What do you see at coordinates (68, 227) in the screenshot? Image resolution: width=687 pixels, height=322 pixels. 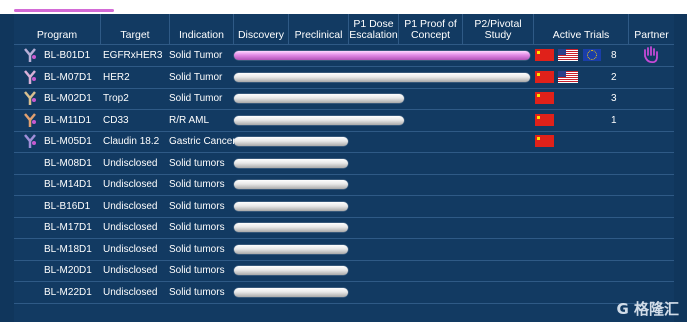 I see `program-cell: BL-M17D1` at bounding box center [68, 227].